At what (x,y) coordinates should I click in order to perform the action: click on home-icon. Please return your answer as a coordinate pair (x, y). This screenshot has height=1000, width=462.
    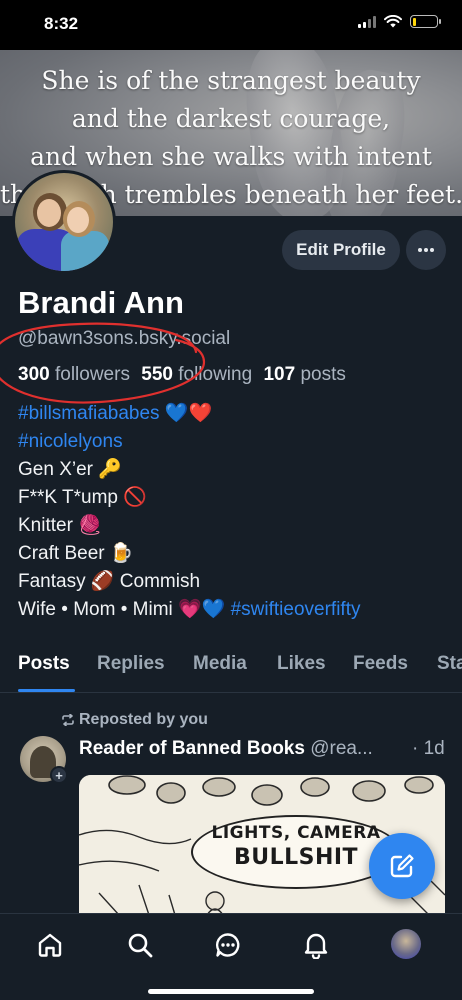
    Looking at the image, I should click on (50, 945).